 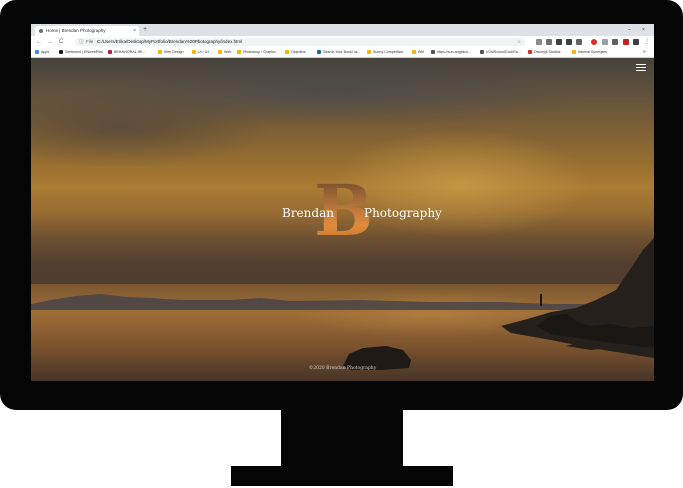 I want to click on hamburger-menu-icon, so click(x=641, y=68).